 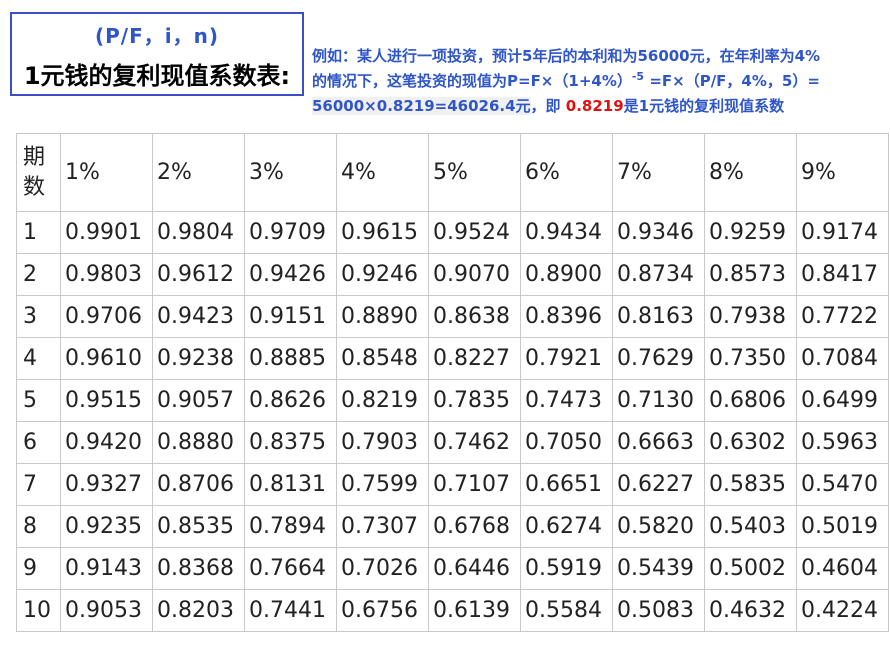 What do you see at coordinates (198, 274) in the screenshot?
I see `factor-cell: 0.9612` at bounding box center [198, 274].